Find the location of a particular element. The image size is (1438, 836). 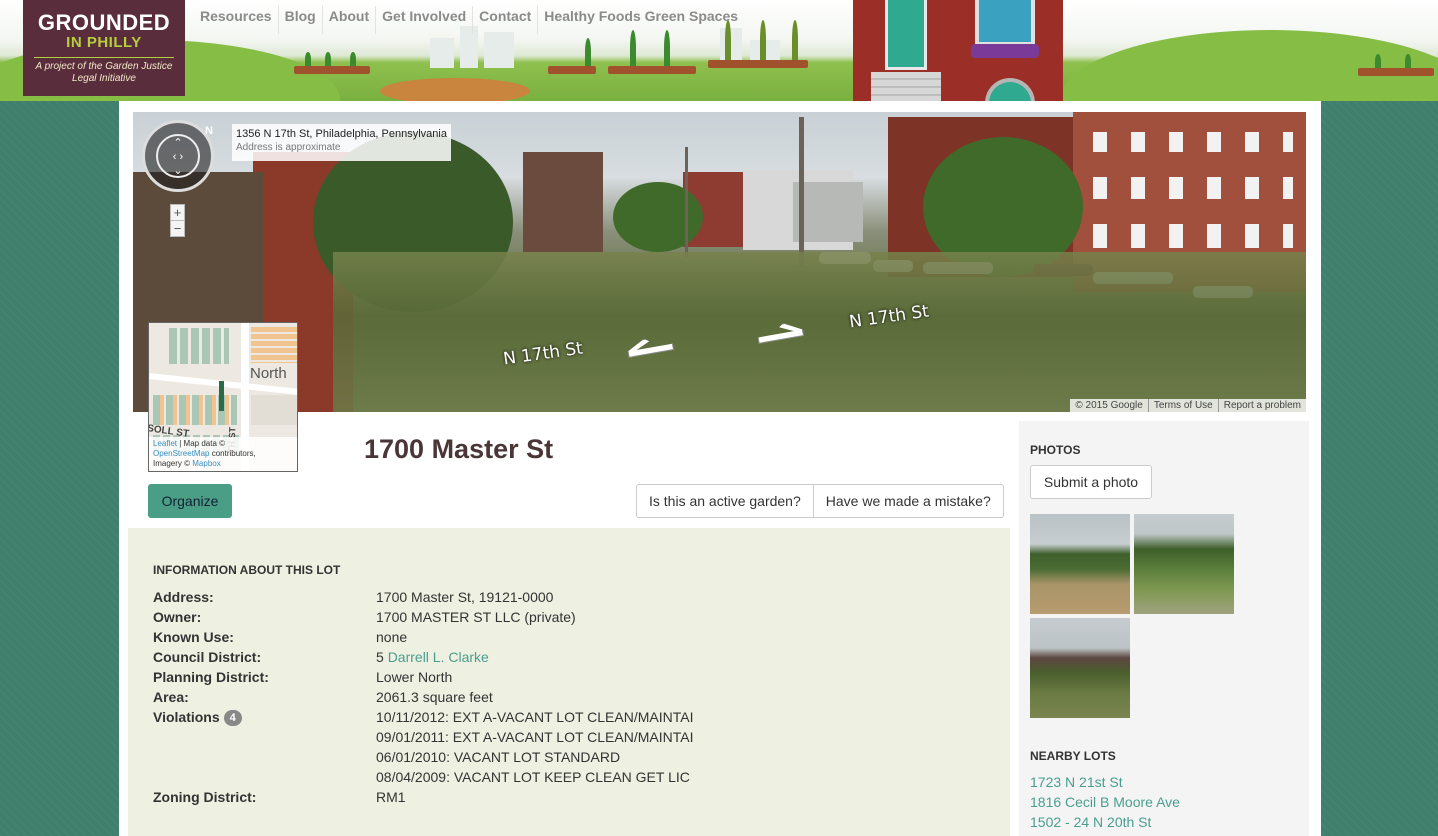

area-label: Area: is located at coordinates (171, 697).